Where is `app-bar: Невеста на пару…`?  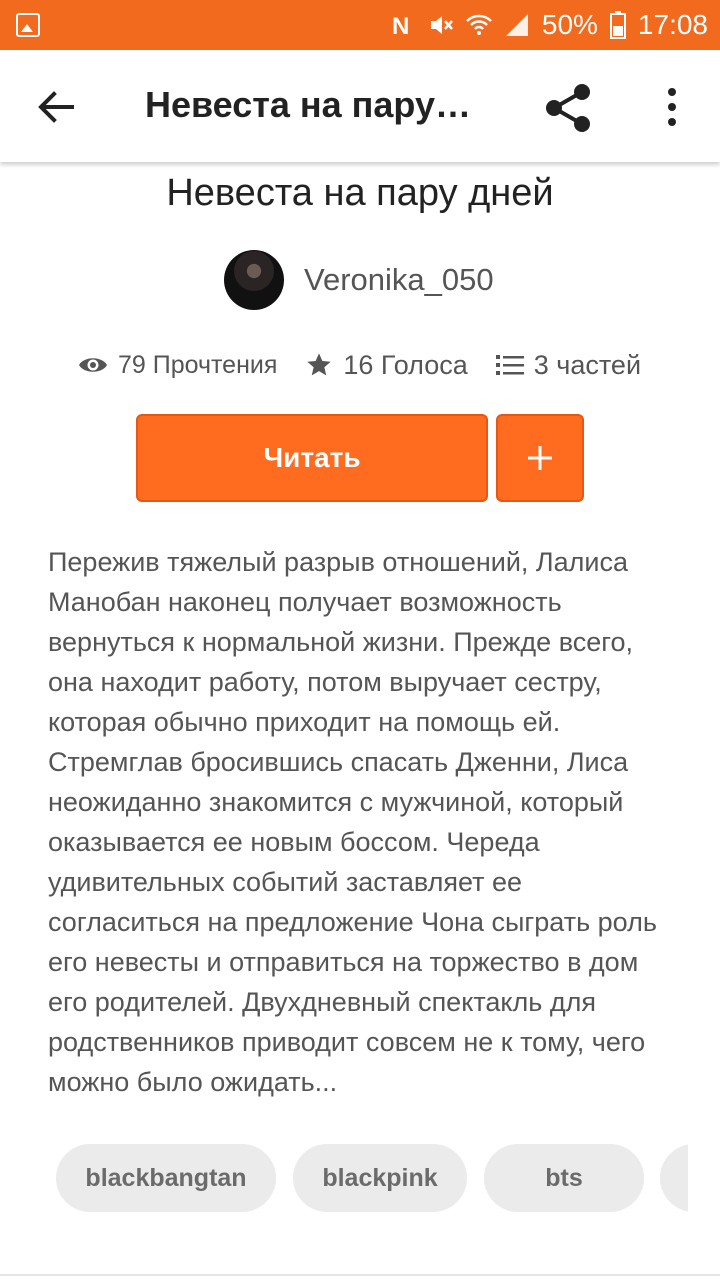
app-bar: Невеста на пару… is located at coordinates (360, 106).